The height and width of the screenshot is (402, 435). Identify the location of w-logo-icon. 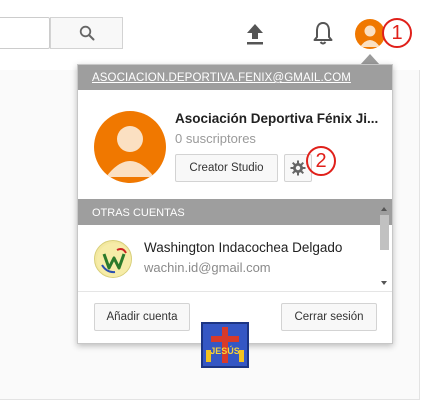
(114, 260).